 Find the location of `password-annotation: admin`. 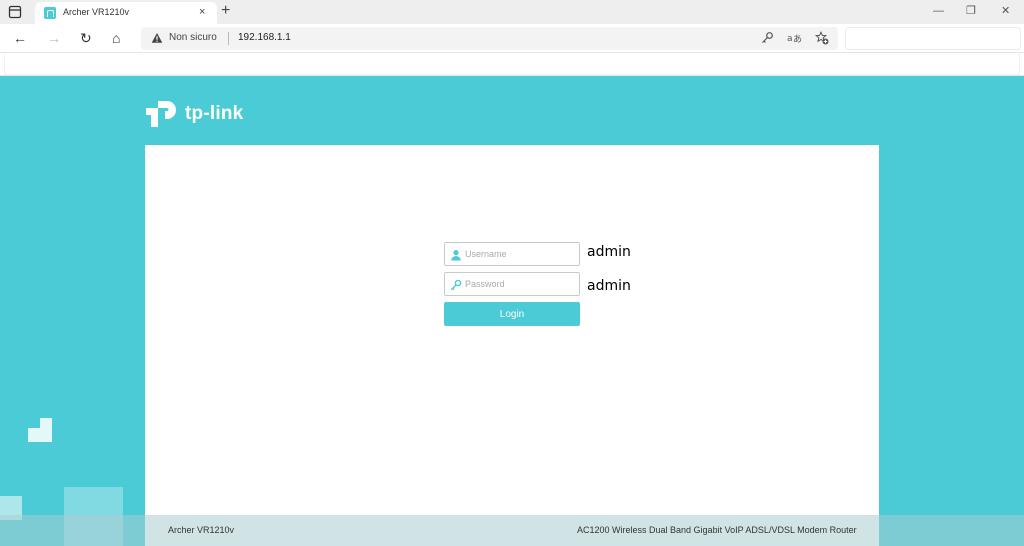

password-annotation: admin is located at coordinates (609, 286).